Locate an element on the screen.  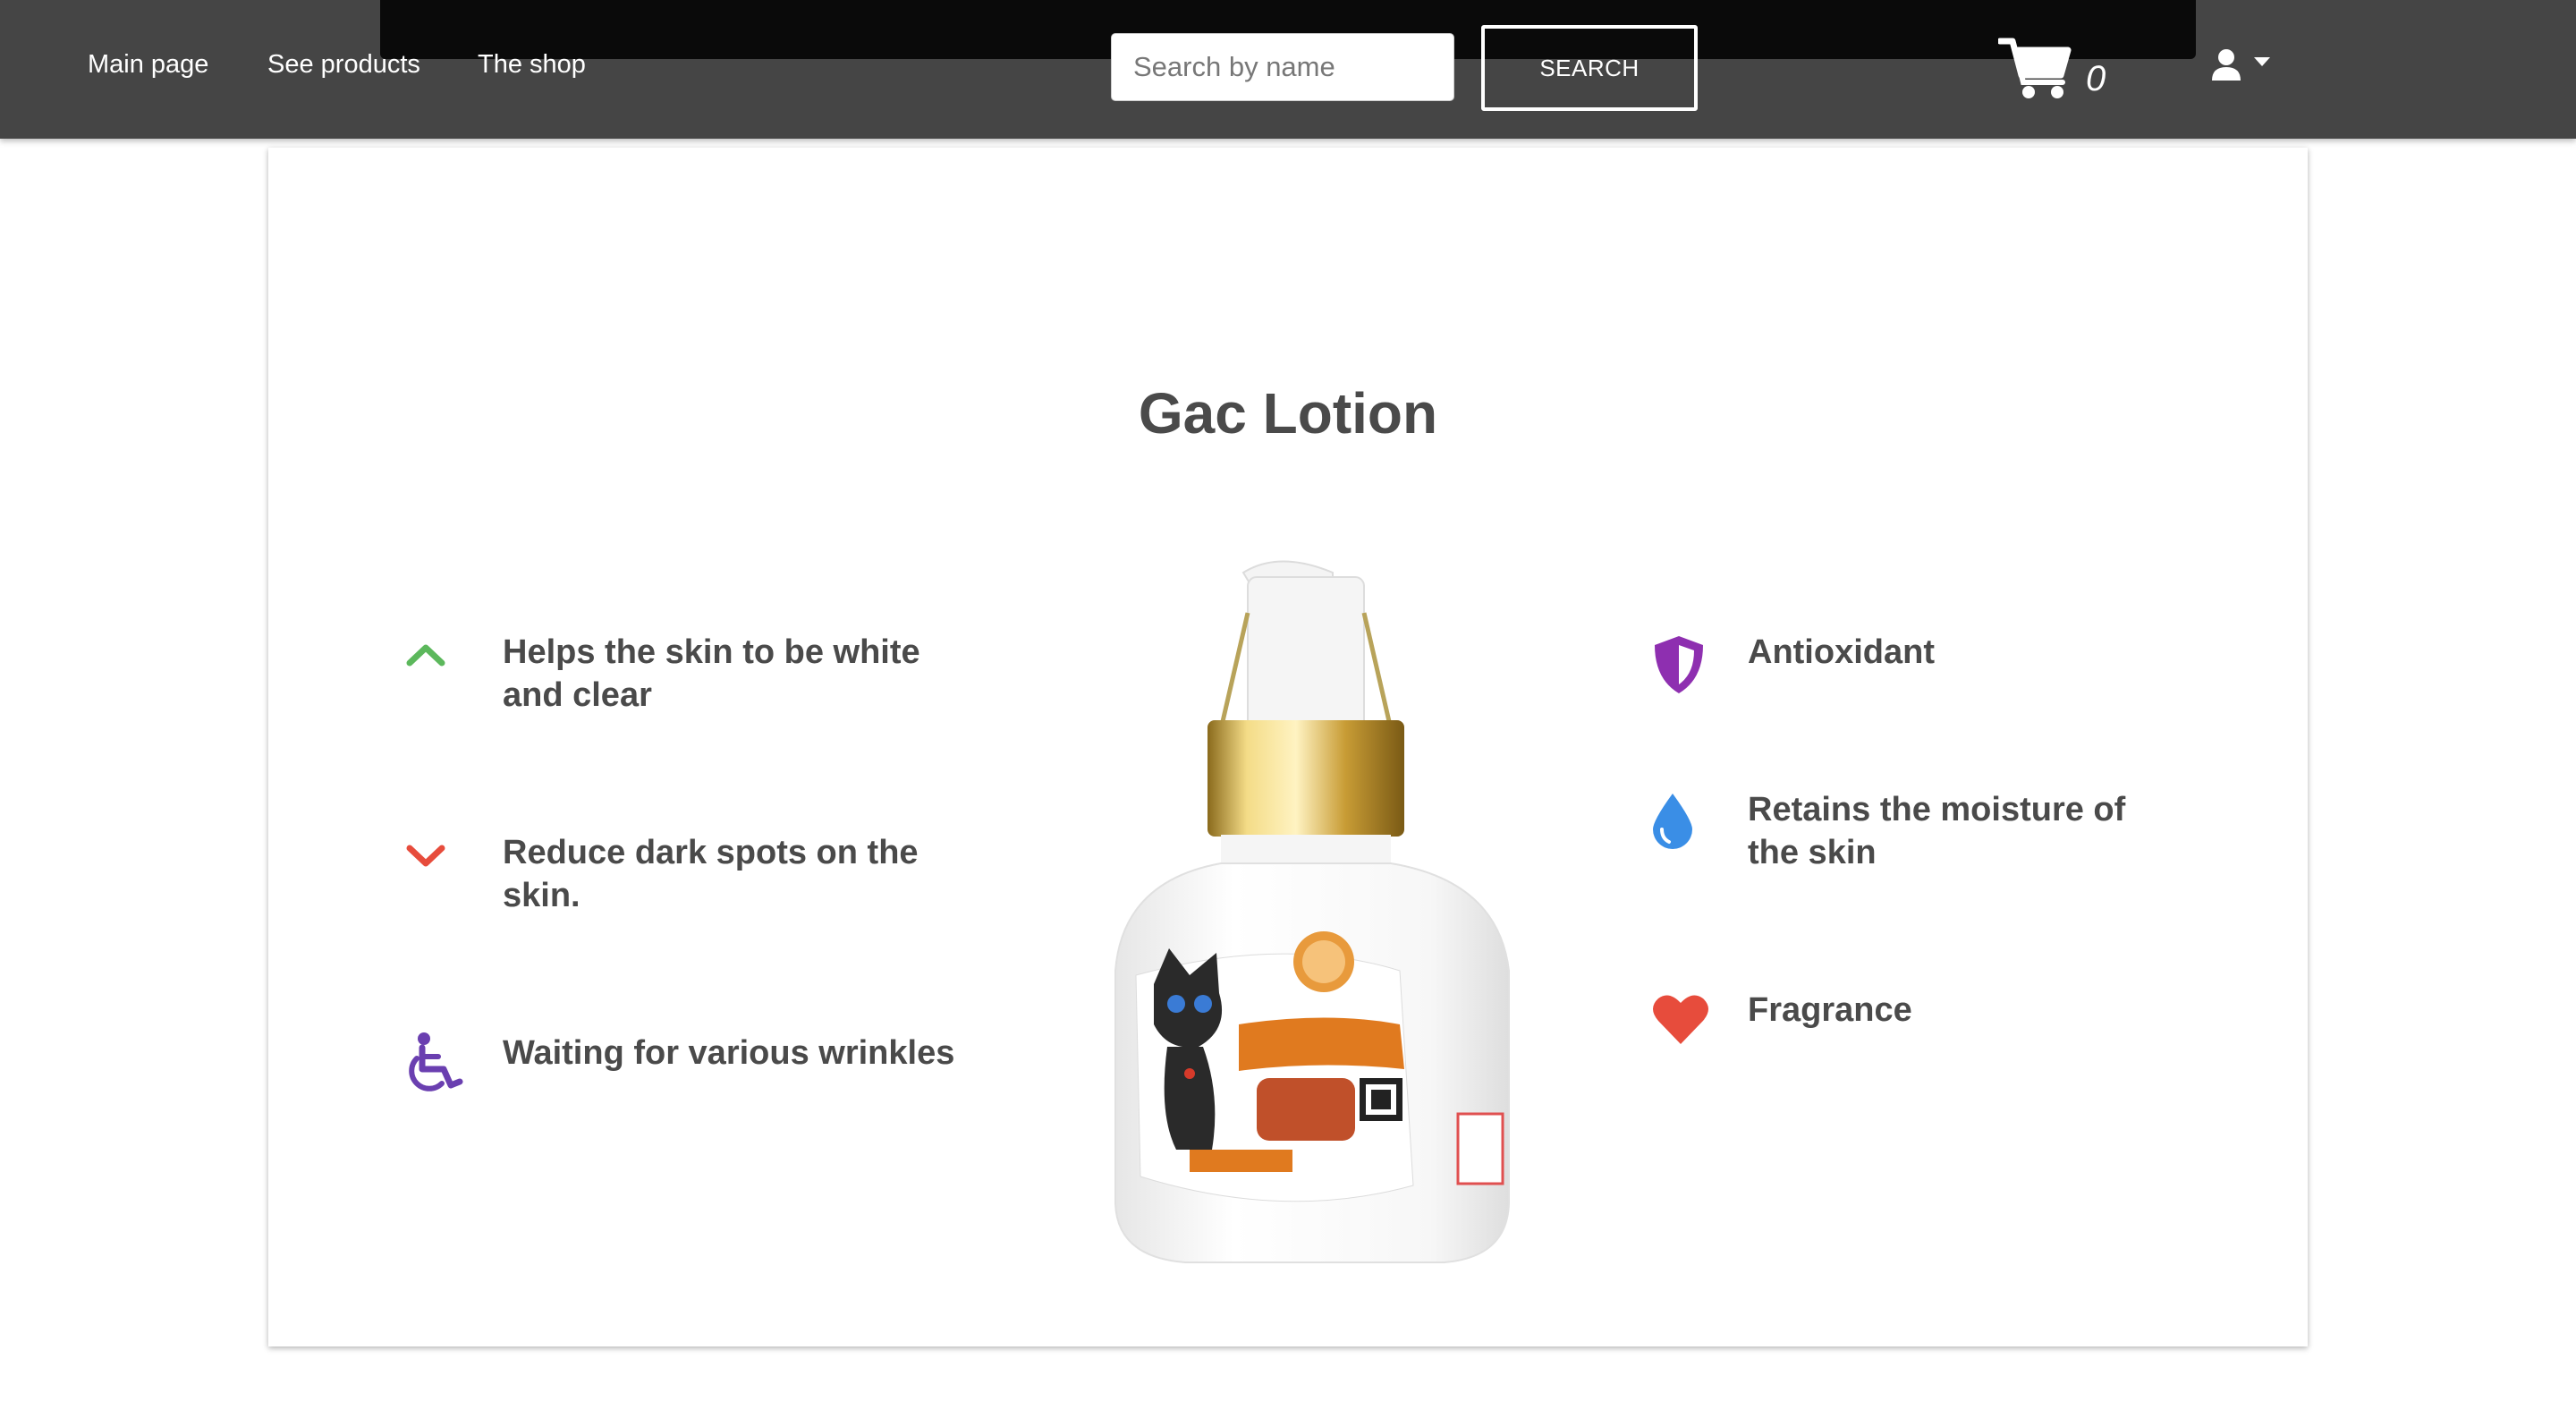
nav-link-see-products: See products is located at coordinates (343, 65).